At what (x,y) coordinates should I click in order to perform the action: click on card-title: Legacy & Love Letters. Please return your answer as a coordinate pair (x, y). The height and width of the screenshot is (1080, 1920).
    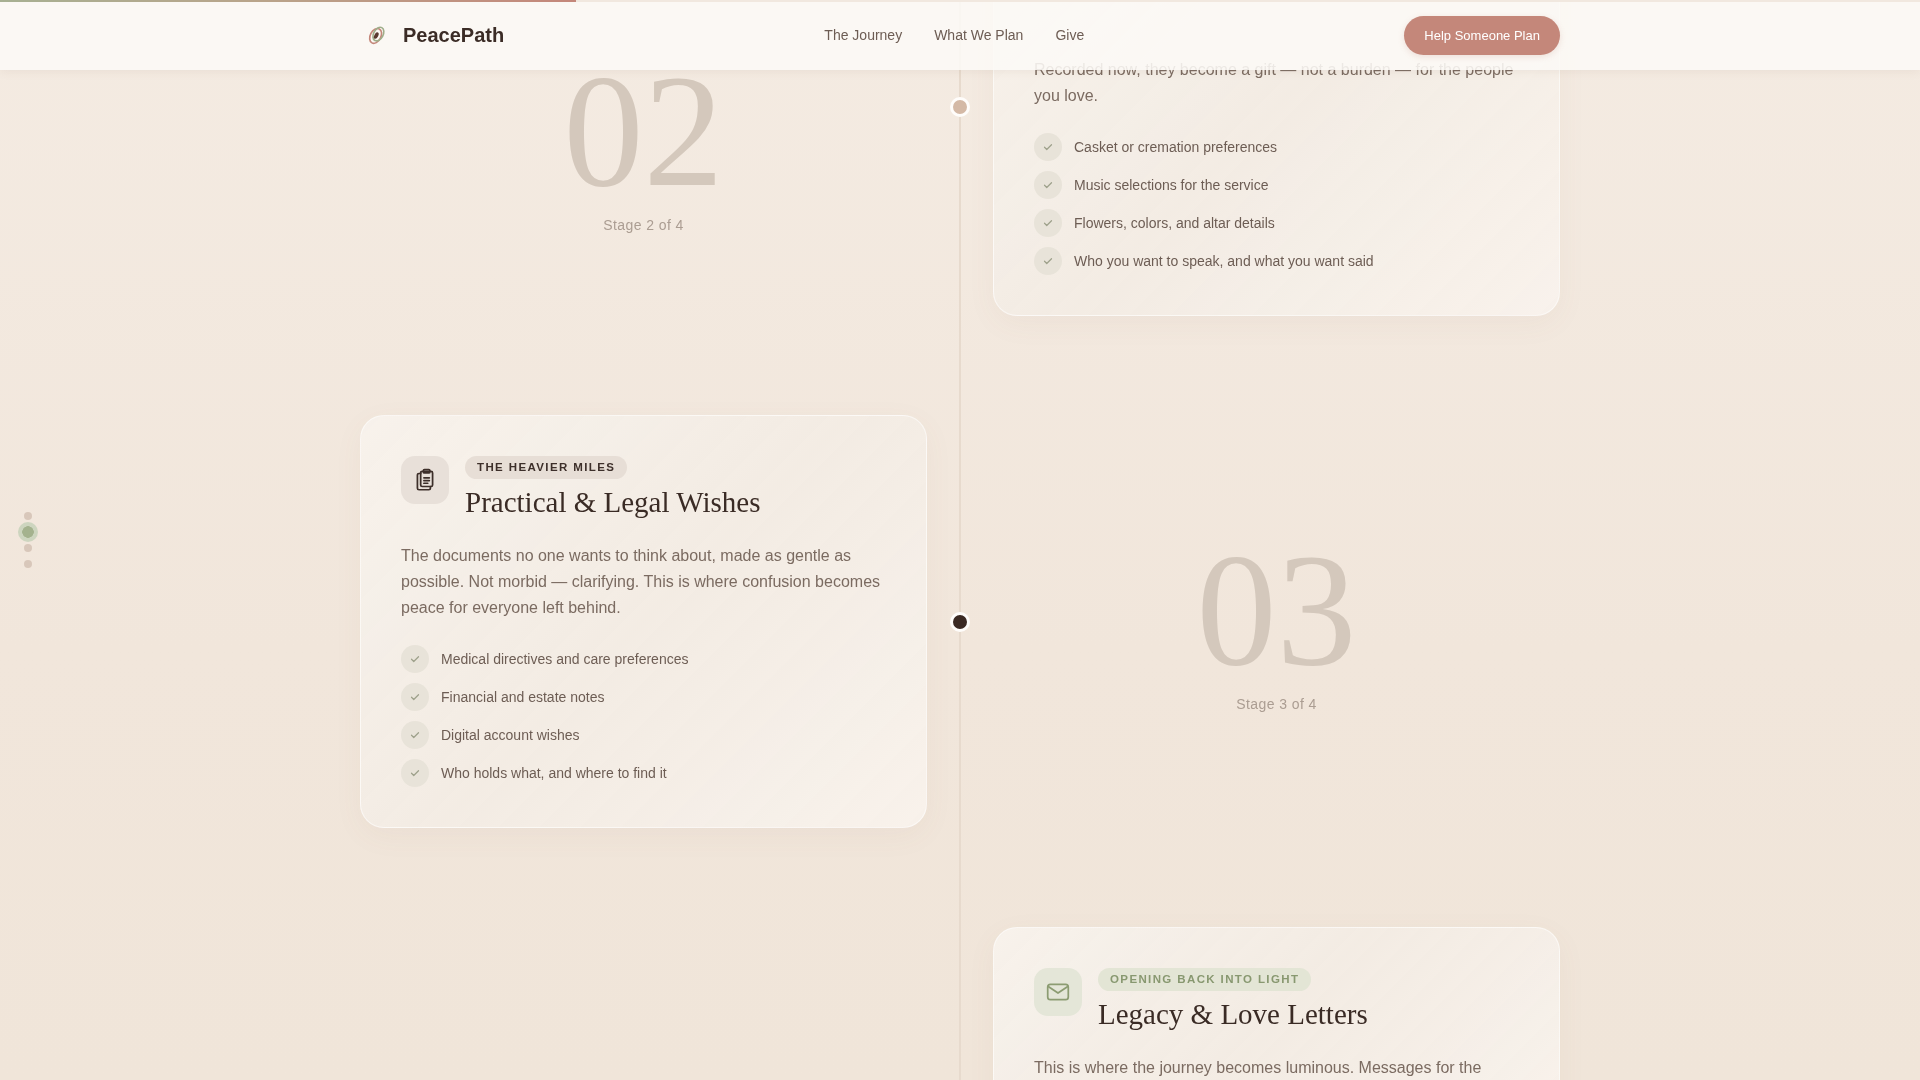
    Looking at the image, I should click on (1233, 1014).